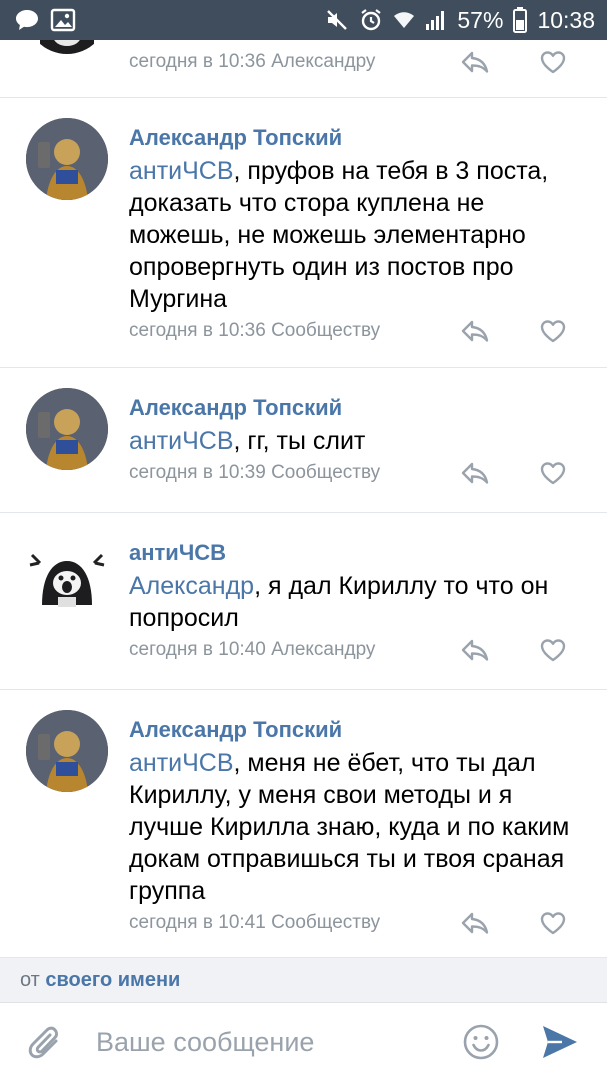  Describe the element at coordinates (252, 61) in the screenshot. I see `comment-date: сегодня в 10:36 Александру` at that location.